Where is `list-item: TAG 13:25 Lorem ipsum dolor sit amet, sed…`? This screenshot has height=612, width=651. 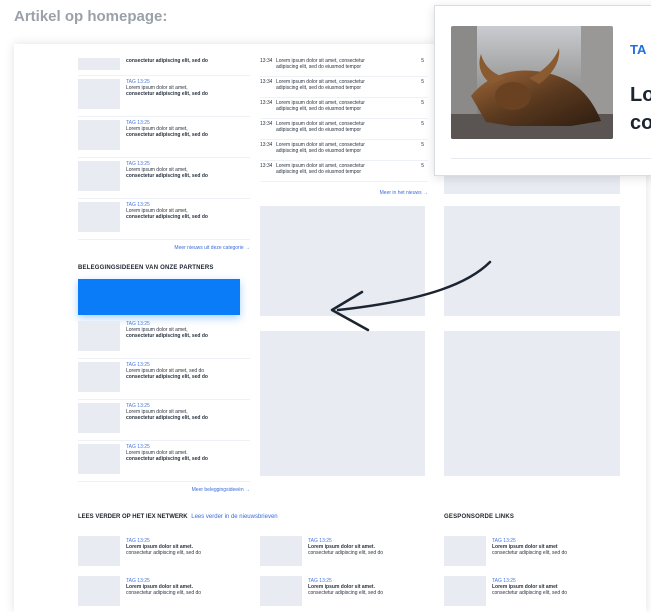
list-item: TAG 13:25 Lorem ipsum dolor sit amet, sed… is located at coordinates (164, 379).